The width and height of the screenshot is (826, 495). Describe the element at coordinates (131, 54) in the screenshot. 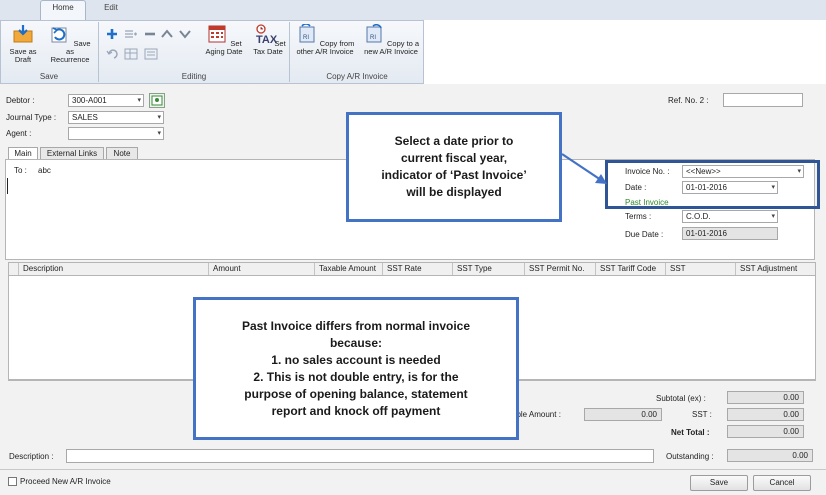

I see `grid-icon` at that location.